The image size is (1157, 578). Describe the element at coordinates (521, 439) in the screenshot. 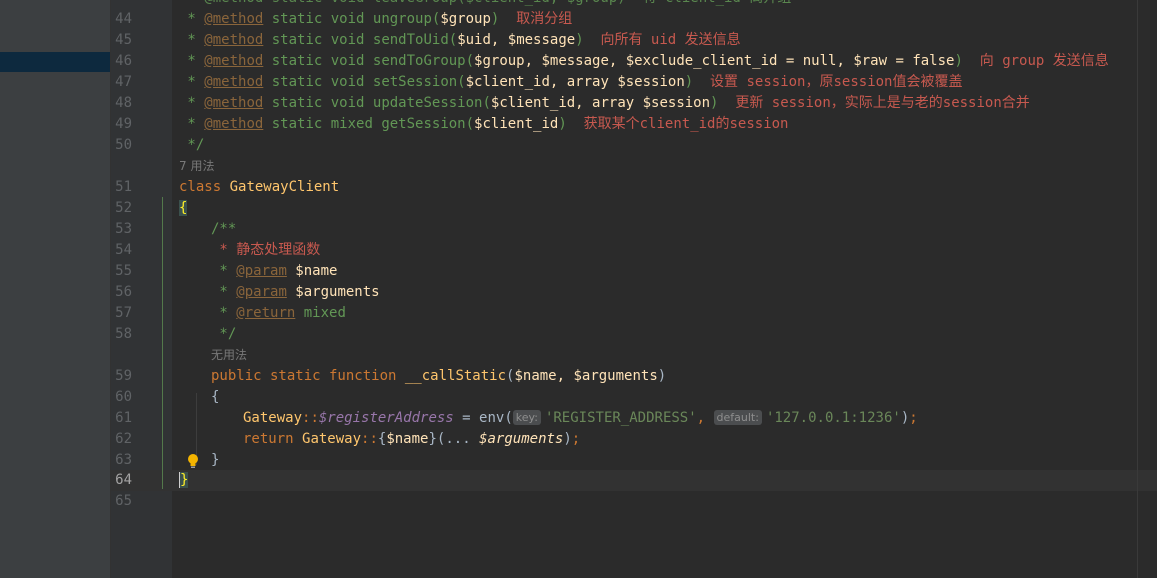

I see `variable: $arguments` at that location.